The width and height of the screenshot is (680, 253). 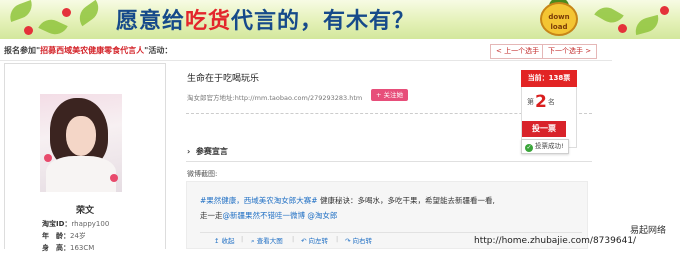 What do you see at coordinates (211, 151) in the screenshot?
I see `section-title-label: 参赛宣言` at bounding box center [211, 151].